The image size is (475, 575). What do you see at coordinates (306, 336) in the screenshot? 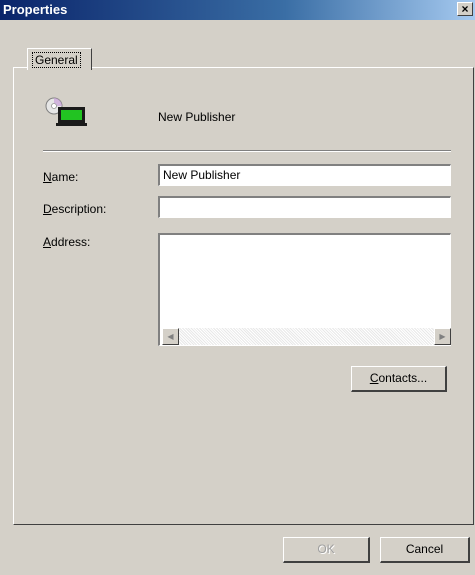
I see `address-horizontal-scrollbar: ◀ ▶` at bounding box center [306, 336].